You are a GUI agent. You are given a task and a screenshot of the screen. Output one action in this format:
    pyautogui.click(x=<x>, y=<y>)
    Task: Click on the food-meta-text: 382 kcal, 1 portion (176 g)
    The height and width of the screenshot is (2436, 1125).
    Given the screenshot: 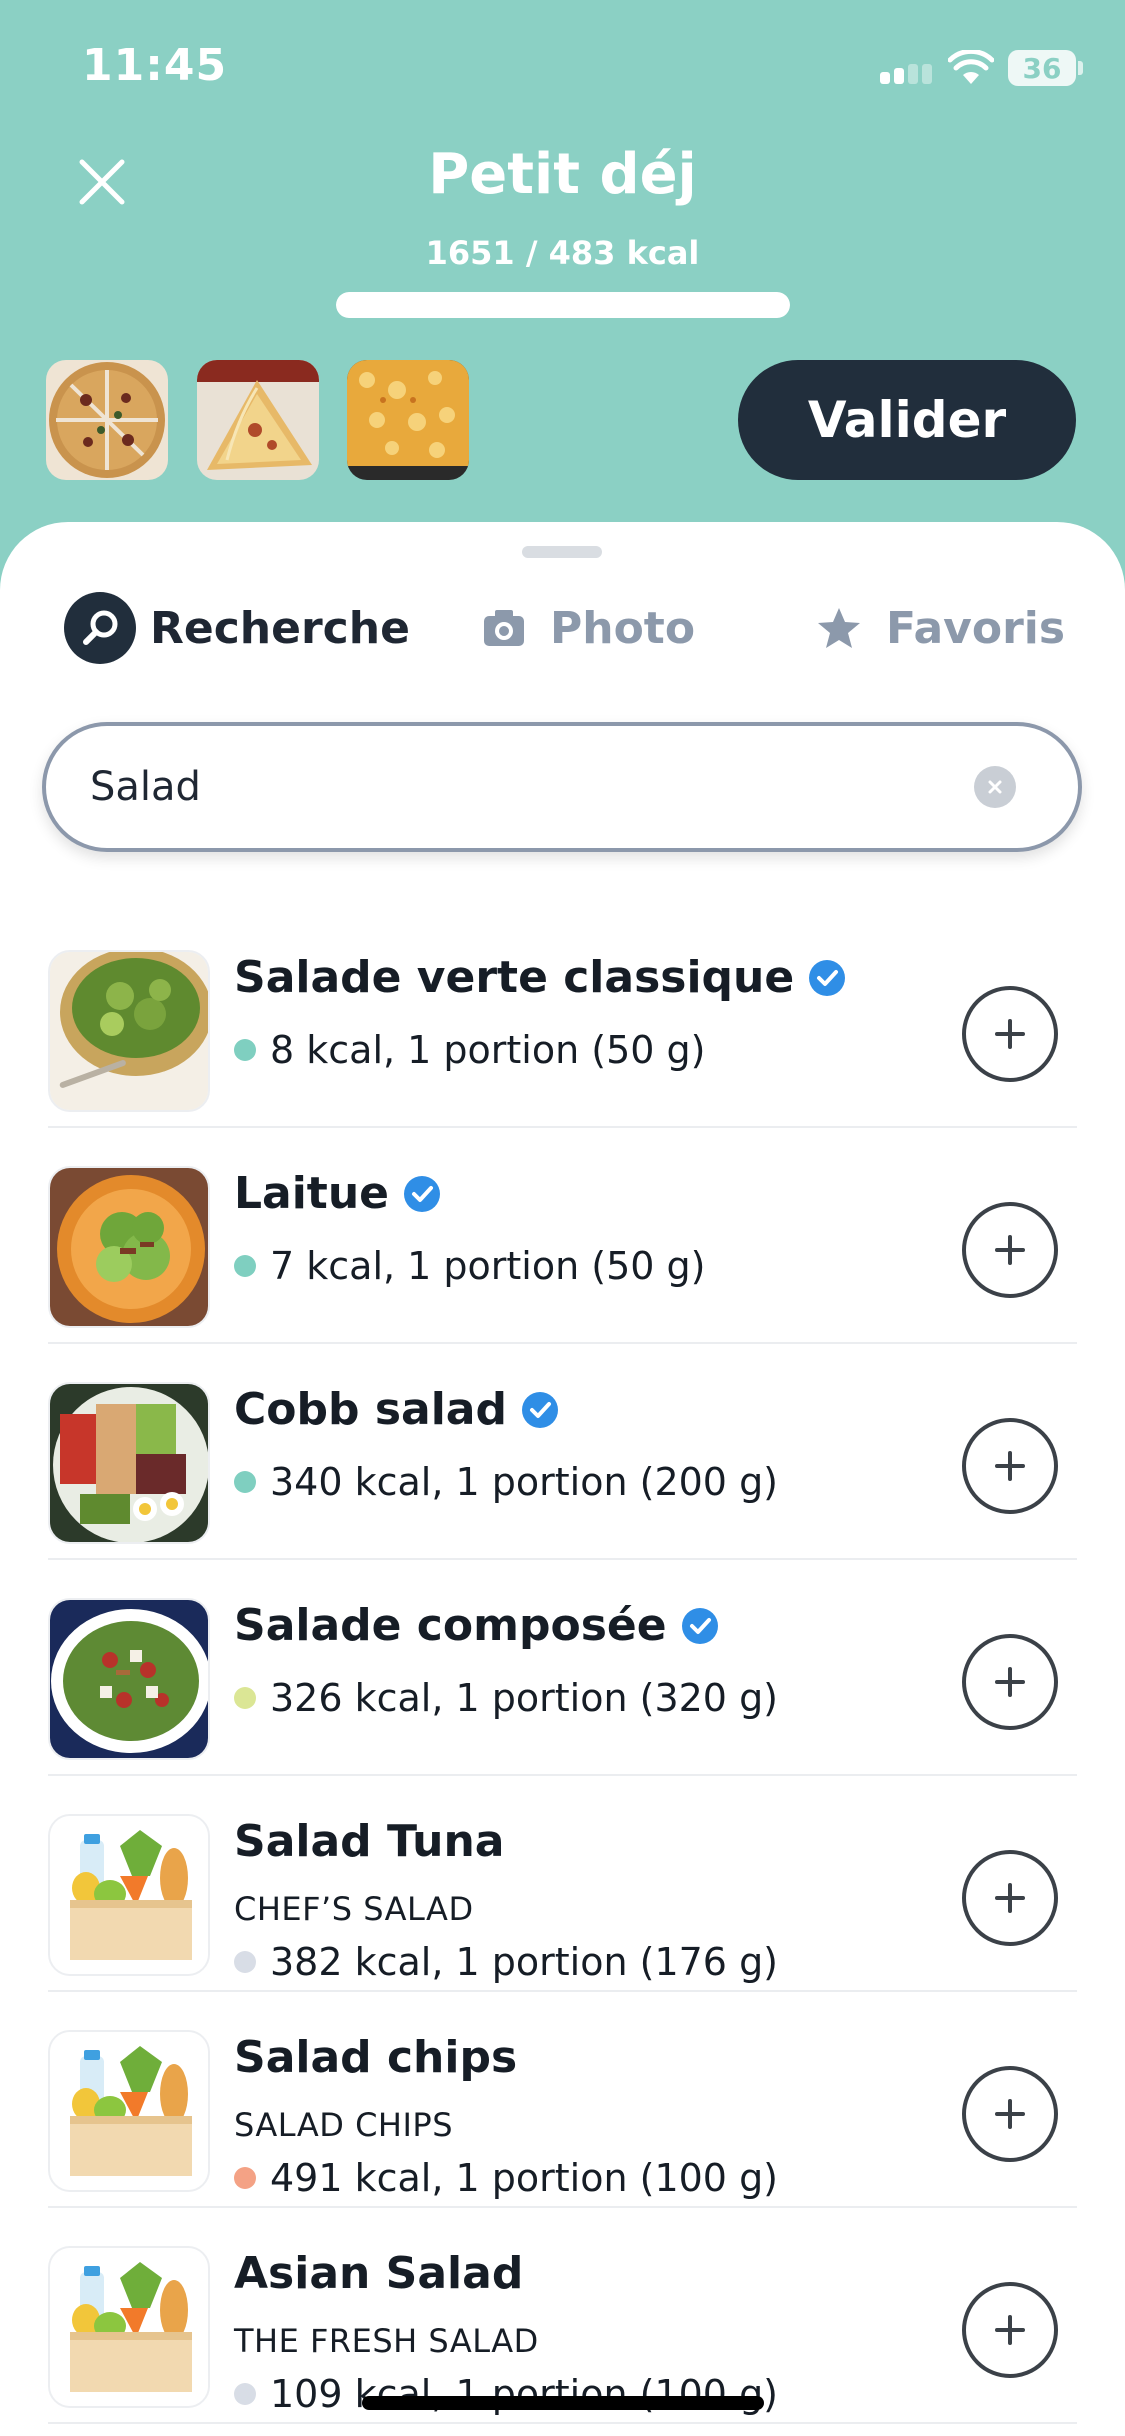 What is the action you would take?
    pyautogui.click(x=524, y=1962)
    